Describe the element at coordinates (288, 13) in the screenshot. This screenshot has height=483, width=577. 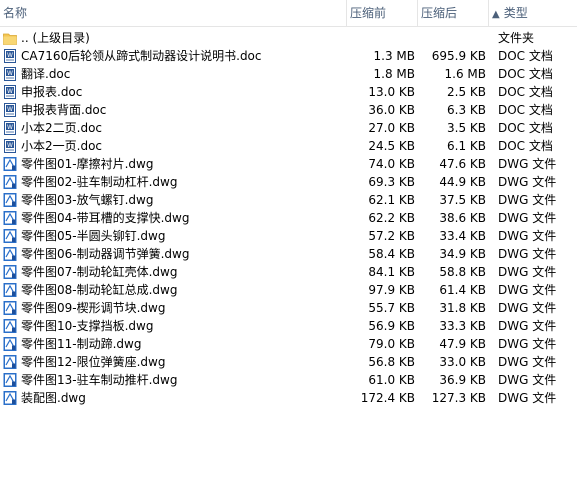
I see `column-header: 名称 压缩前 压缩后 ▲ 类型` at that location.